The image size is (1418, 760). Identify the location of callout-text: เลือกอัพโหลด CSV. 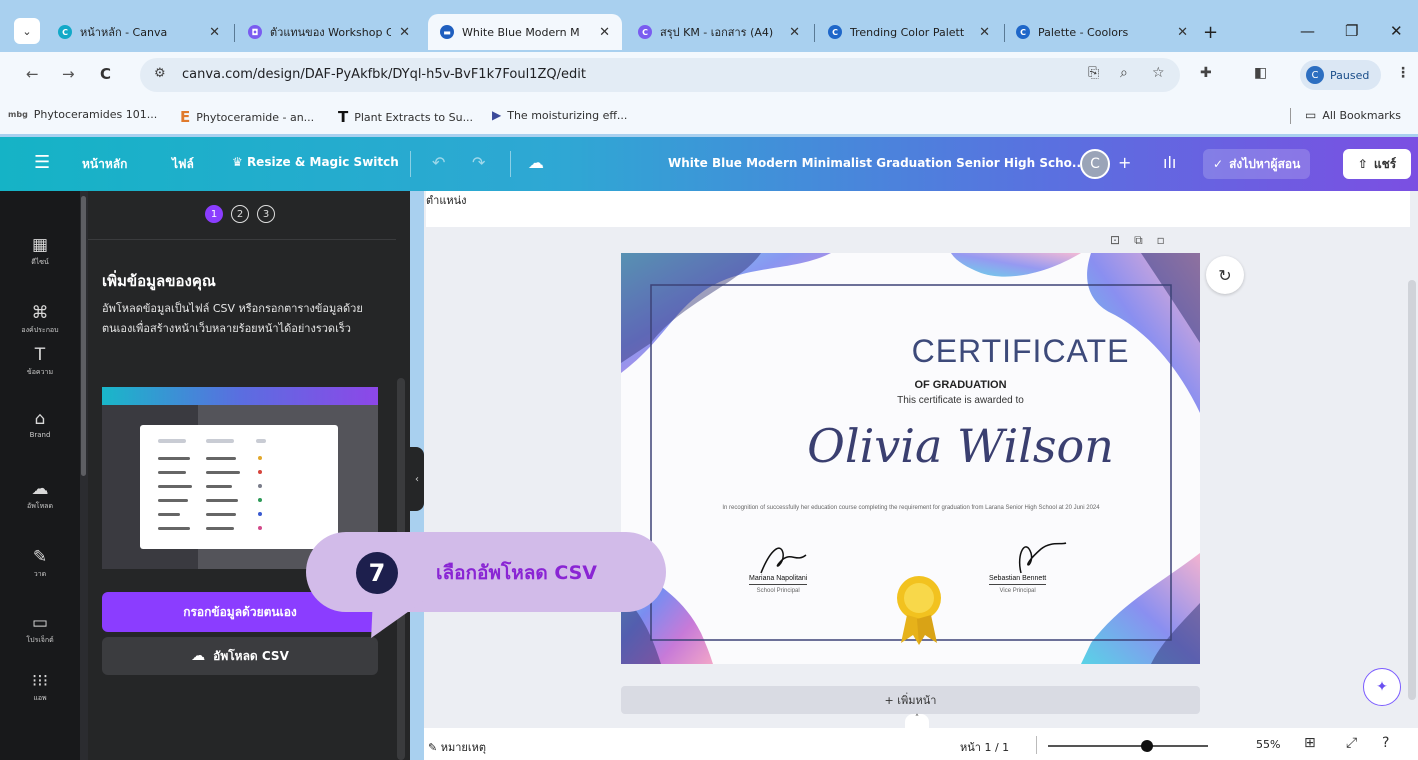
(516, 573).